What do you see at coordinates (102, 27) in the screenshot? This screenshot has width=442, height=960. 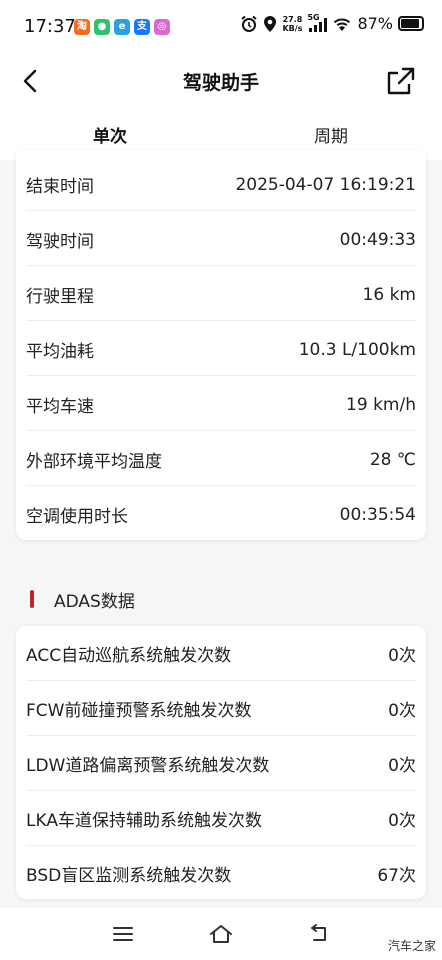 I see `wechat-icon: ●` at bounding box center [102, 27].